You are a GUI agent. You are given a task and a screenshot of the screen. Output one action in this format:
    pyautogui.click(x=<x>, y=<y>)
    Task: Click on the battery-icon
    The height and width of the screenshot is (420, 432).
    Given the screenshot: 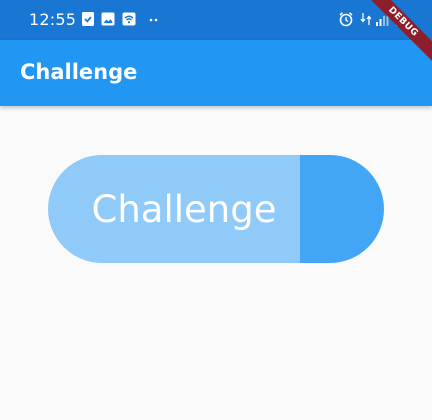 What is the action you would take?
    pyautogui.click(x=400, y=19)
    